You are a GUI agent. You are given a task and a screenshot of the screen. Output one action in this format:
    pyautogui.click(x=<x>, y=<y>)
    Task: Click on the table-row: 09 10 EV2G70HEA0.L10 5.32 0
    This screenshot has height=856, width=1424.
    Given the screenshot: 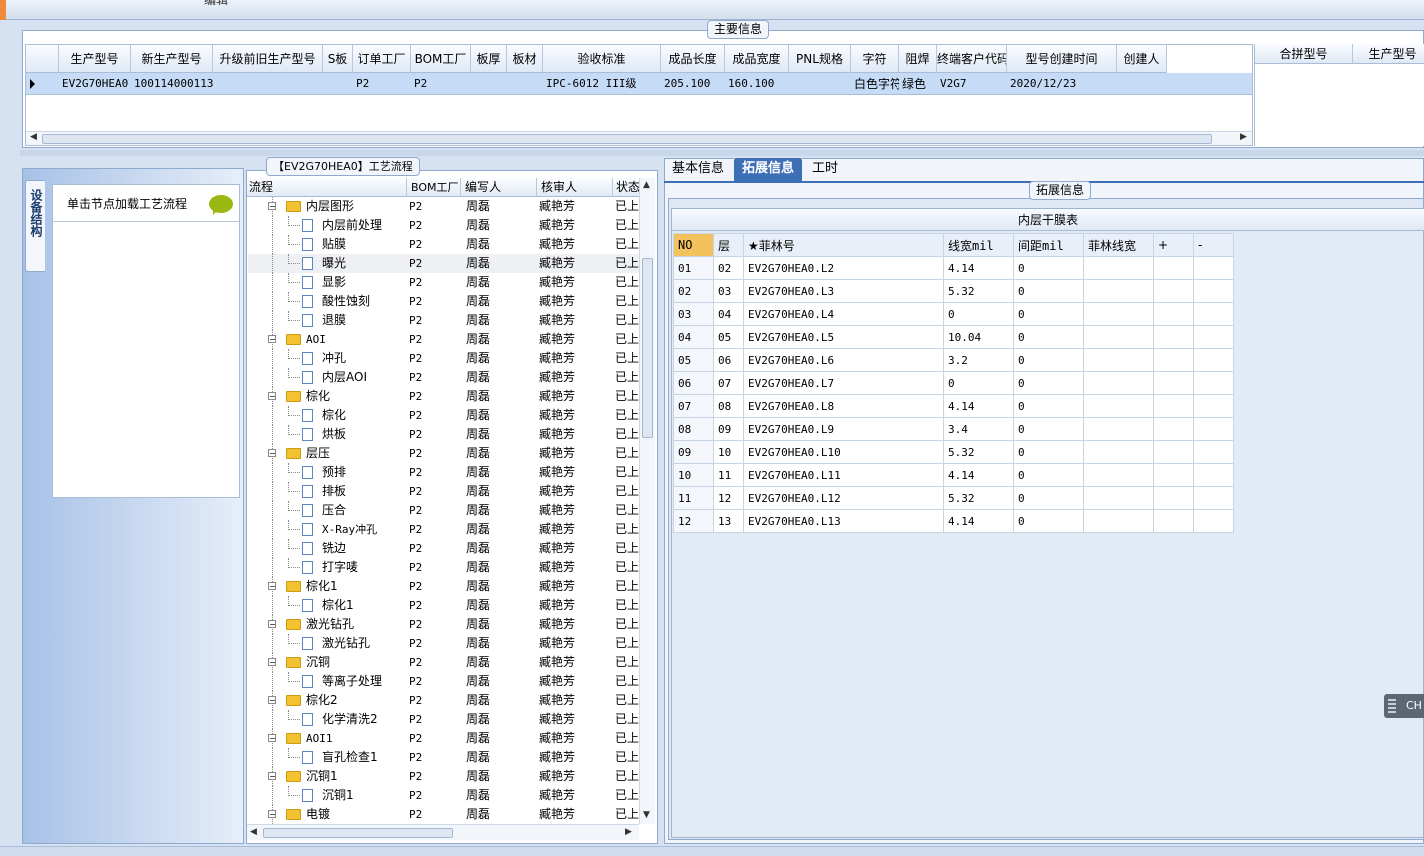 What is the action you would take?
    pyautogui.click(x=953, y=452)
    